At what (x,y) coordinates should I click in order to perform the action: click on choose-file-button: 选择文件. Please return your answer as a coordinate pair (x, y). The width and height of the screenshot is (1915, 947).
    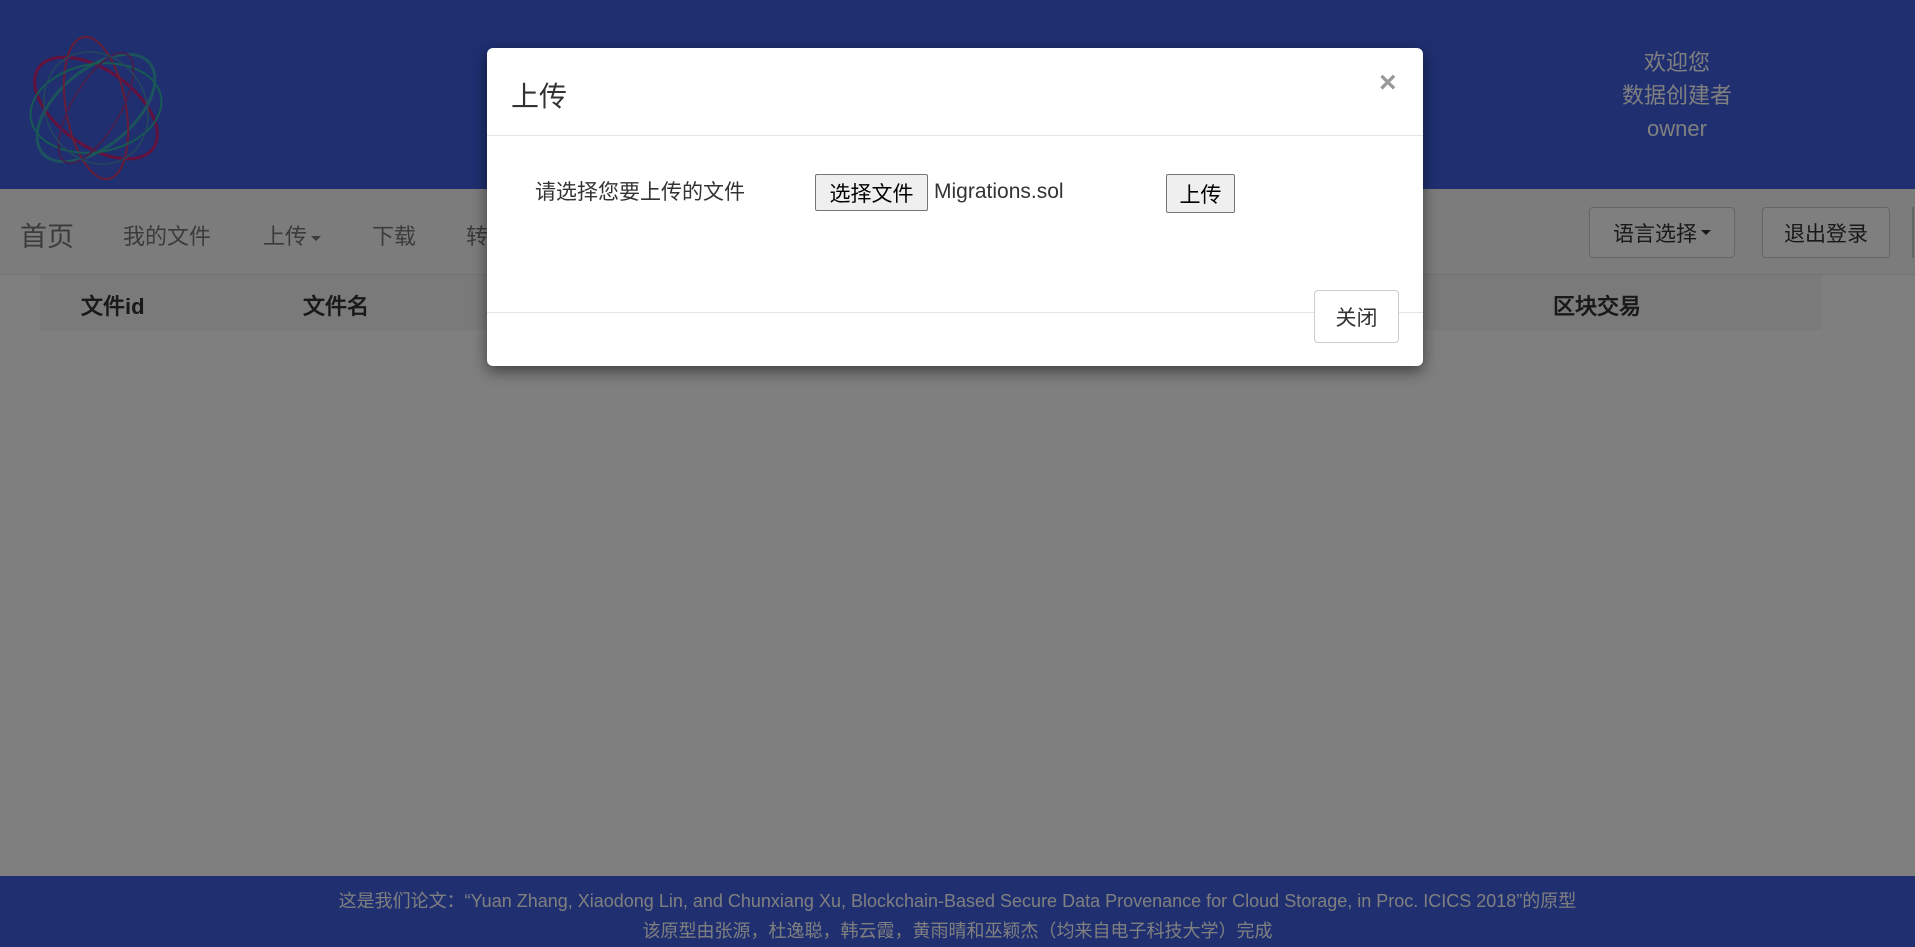
    Looking at the image, I should click on (871, 192).